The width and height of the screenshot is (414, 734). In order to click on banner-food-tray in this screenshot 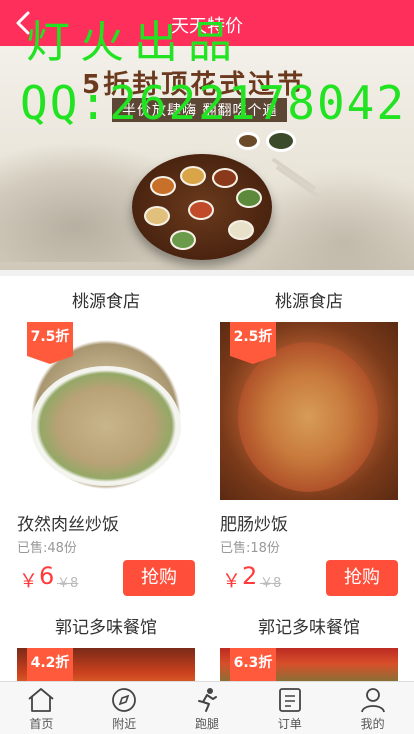, I will do `click(202, 207)`.